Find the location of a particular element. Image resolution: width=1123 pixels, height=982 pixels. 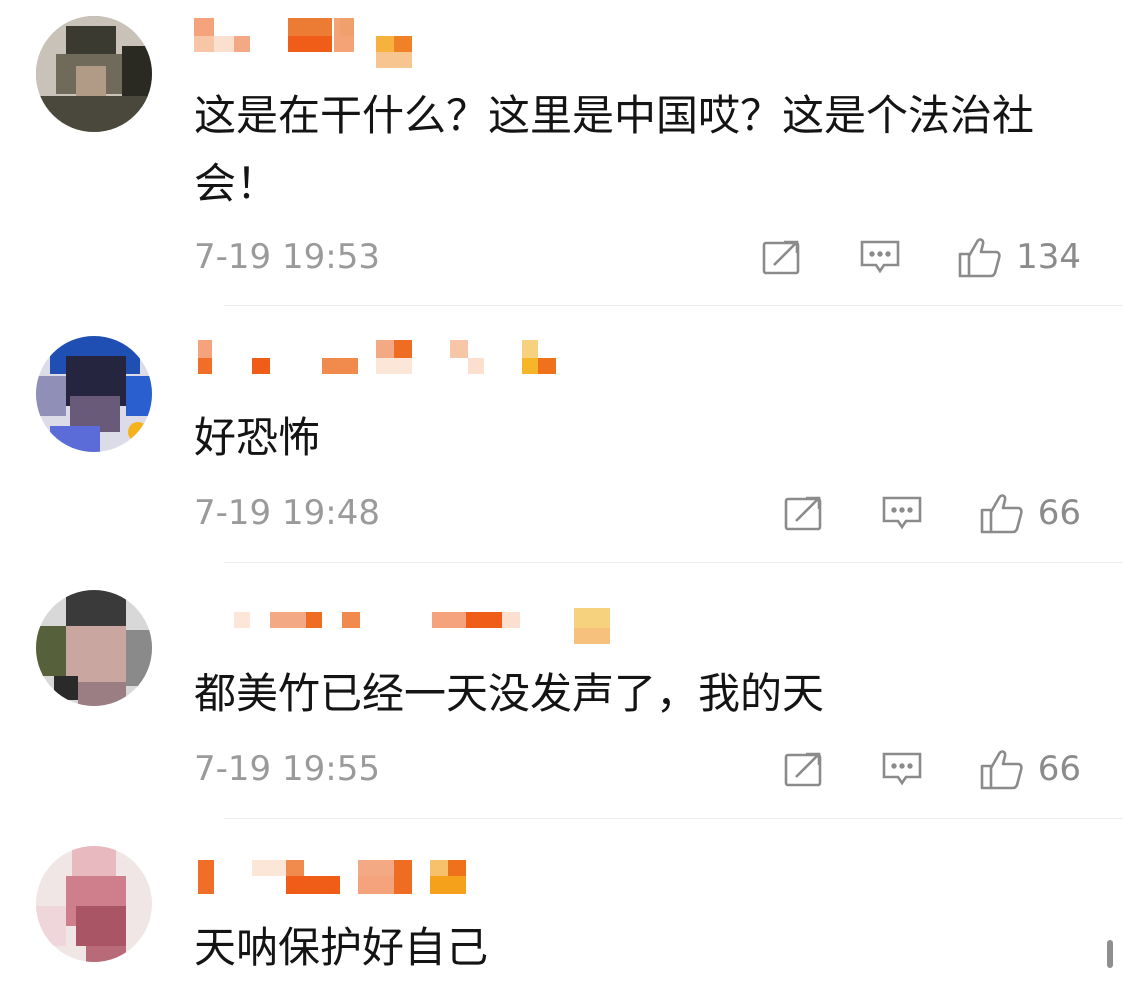

comment-text: 好恐怖 is located at coordinates (257, 437).